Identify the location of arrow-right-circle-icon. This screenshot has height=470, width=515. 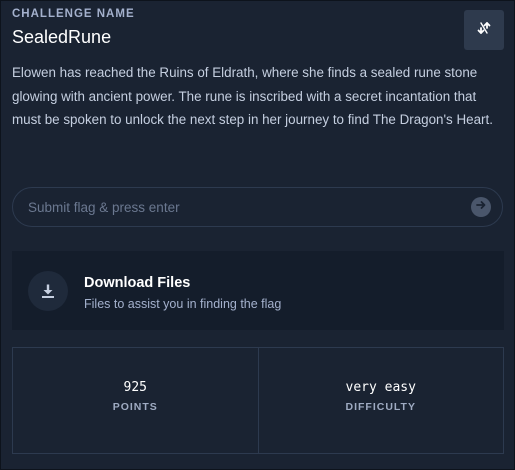
(481, 207).